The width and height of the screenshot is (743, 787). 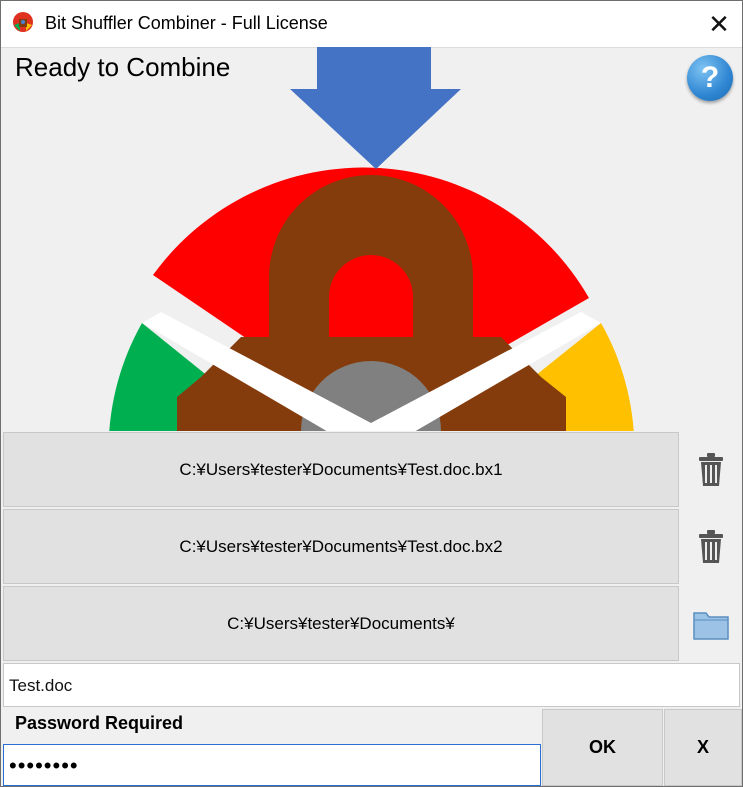 What do you see at coordinates (375, 108) in the screenshot?
I see `down-arrow-icon` at bounding box center [375, 108].